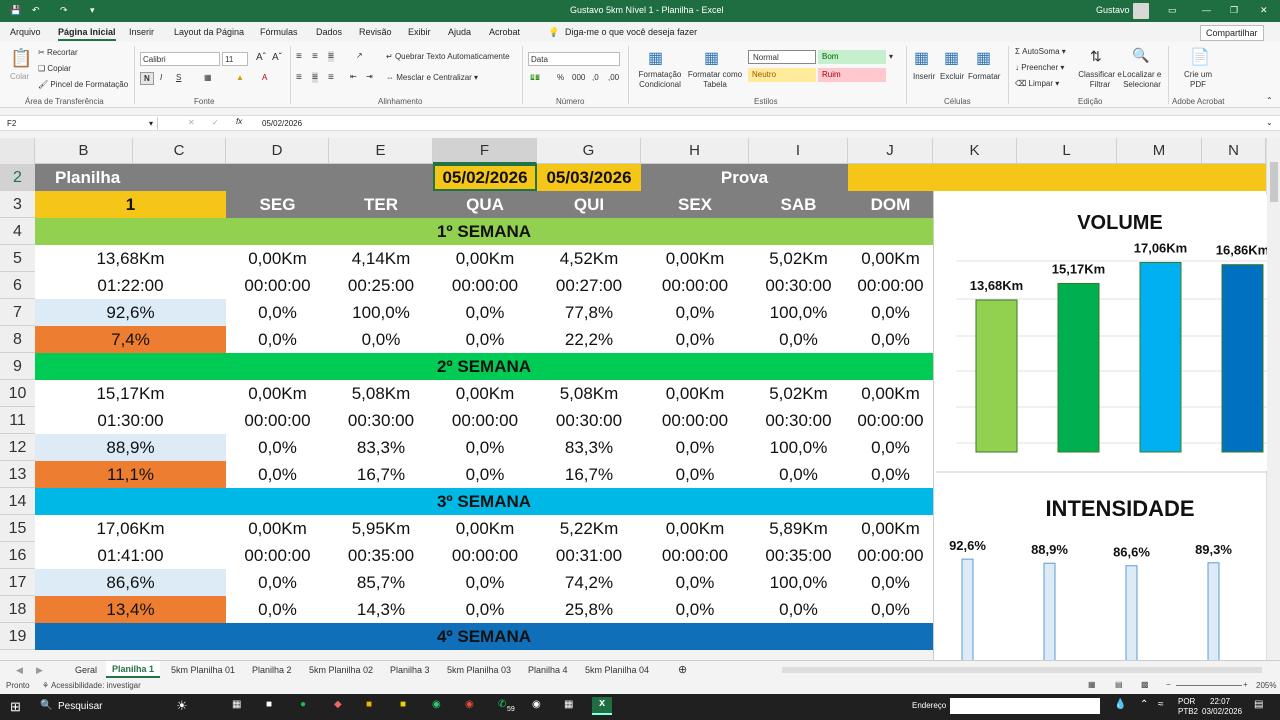  I want to click on week-header: 4º SEMANA, so click(484, 636).